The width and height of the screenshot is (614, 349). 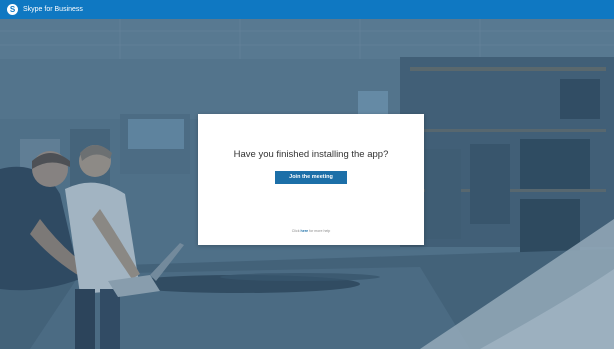 I want to click on skype-logo-icon: S, so click(x=12, y=9).